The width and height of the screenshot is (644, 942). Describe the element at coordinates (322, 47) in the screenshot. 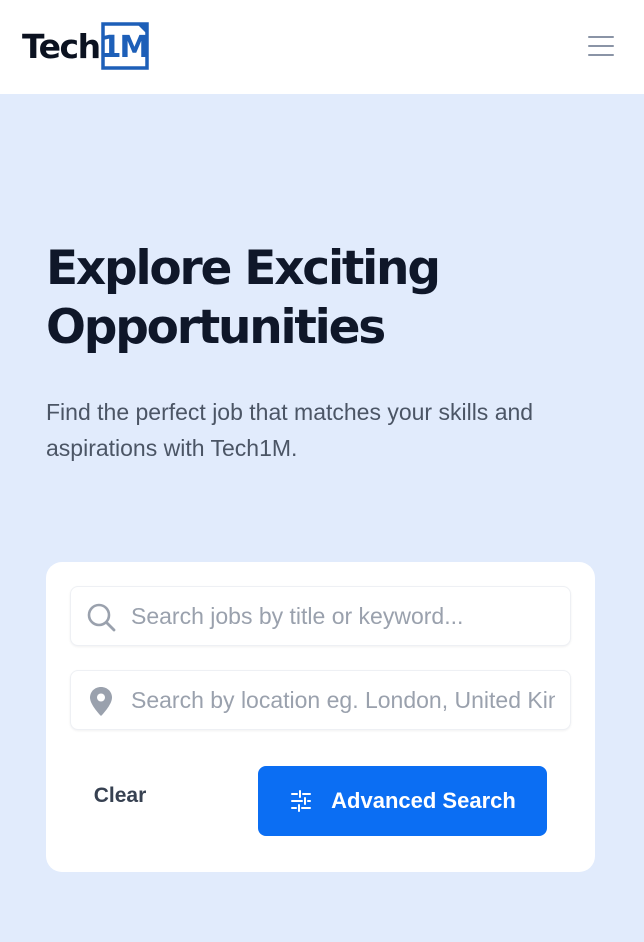

I see `site-header: Tech 1M` at that location.